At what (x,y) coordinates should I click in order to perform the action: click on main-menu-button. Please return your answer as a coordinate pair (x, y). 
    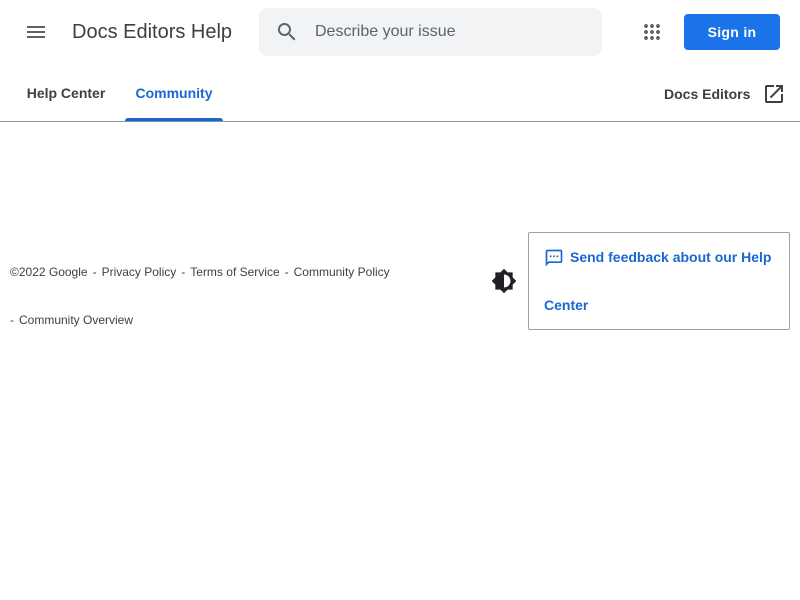
    Looking at the image, I should click on (36, 32).